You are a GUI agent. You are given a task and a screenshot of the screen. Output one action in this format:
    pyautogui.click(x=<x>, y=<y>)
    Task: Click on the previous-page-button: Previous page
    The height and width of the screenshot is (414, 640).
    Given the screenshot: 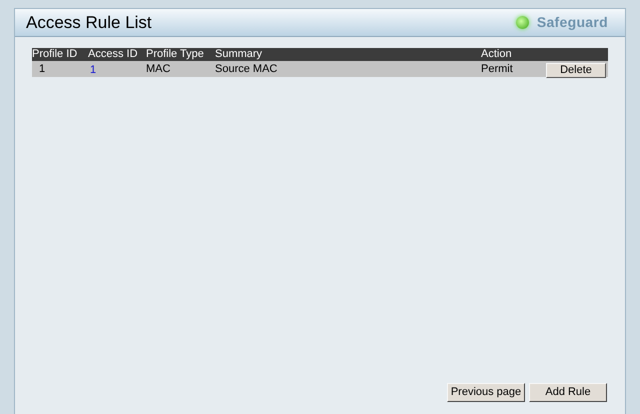 What is the action you would take?
    pyautogui.click(x=486, y=392)
    